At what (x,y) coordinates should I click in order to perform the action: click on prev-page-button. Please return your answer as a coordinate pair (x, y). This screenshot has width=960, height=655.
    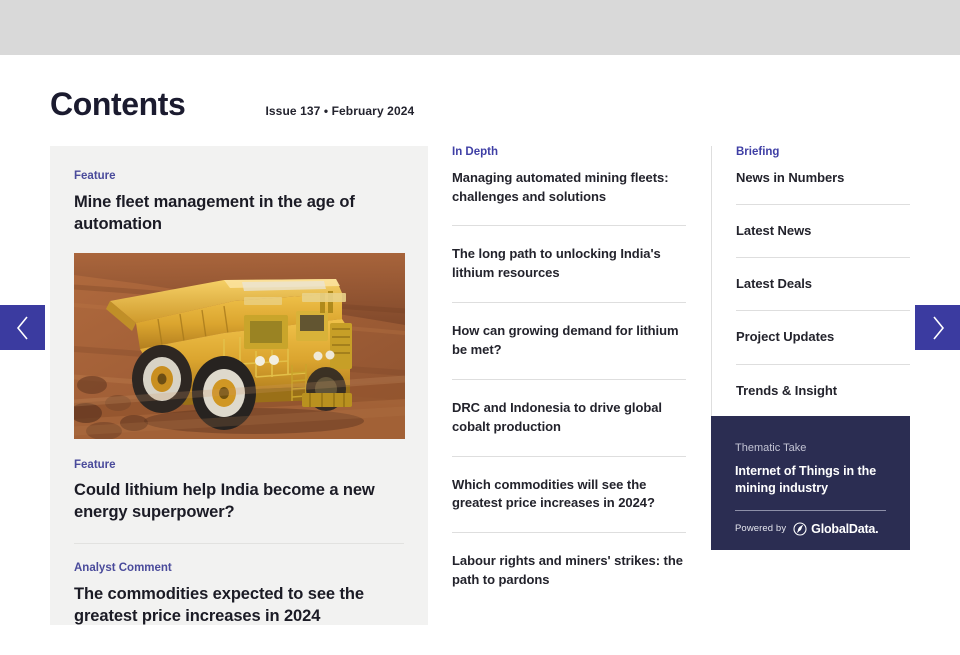
    Looking at the image, I should click on (22, 327).